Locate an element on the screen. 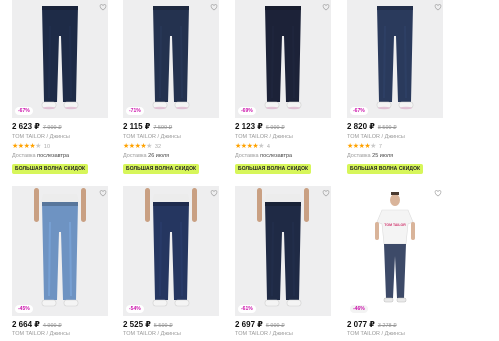 The image size is (499, 341). product-image: -69% is located at coordinates (283, 59).